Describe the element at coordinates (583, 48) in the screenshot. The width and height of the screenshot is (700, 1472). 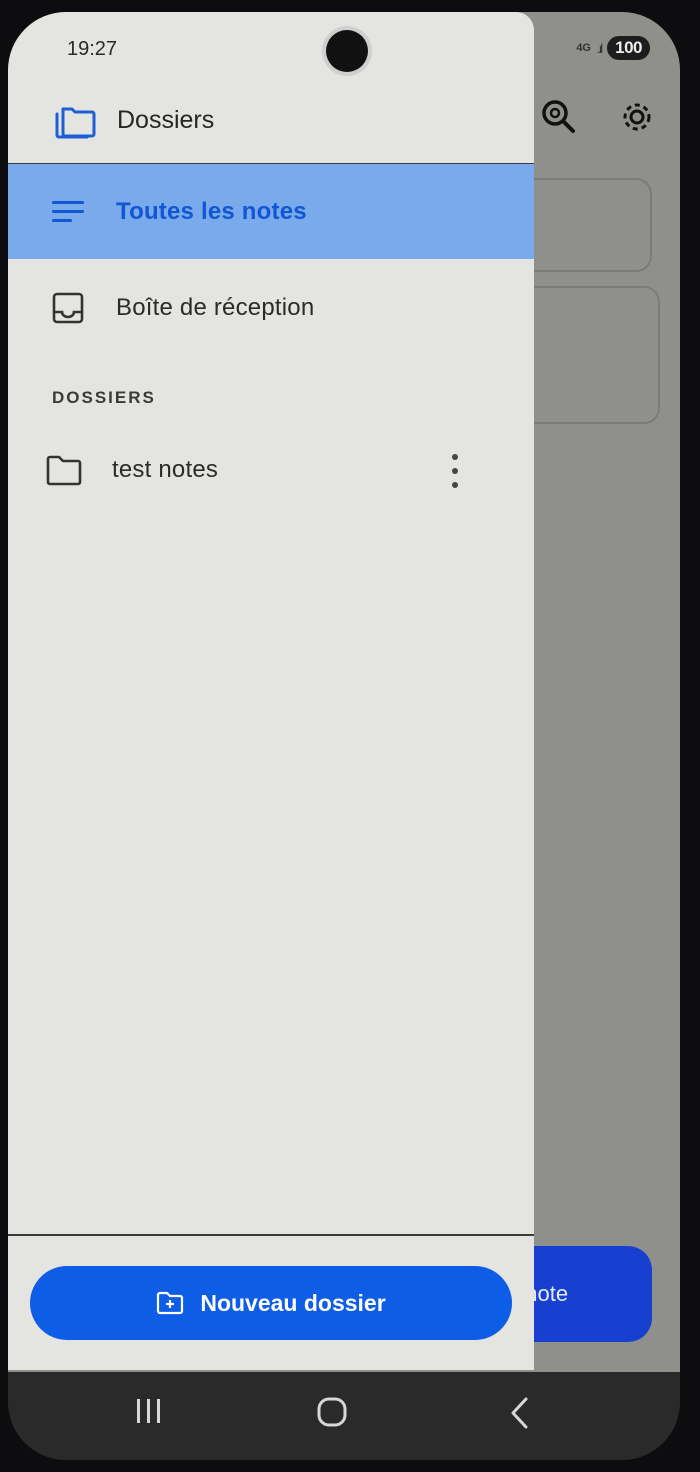
I see `network-indicator: 4G` at that location.